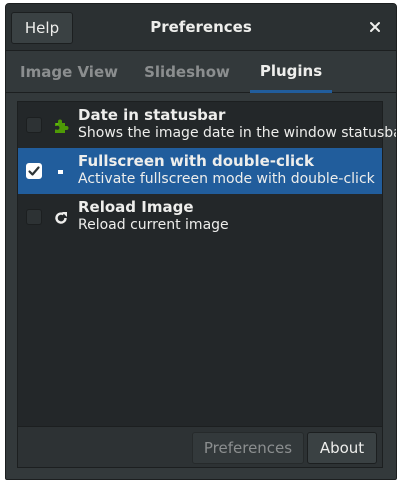 This screenshot has width=402, height=488. I want to click on plugin-description: Reload current image, so click(153, 225).